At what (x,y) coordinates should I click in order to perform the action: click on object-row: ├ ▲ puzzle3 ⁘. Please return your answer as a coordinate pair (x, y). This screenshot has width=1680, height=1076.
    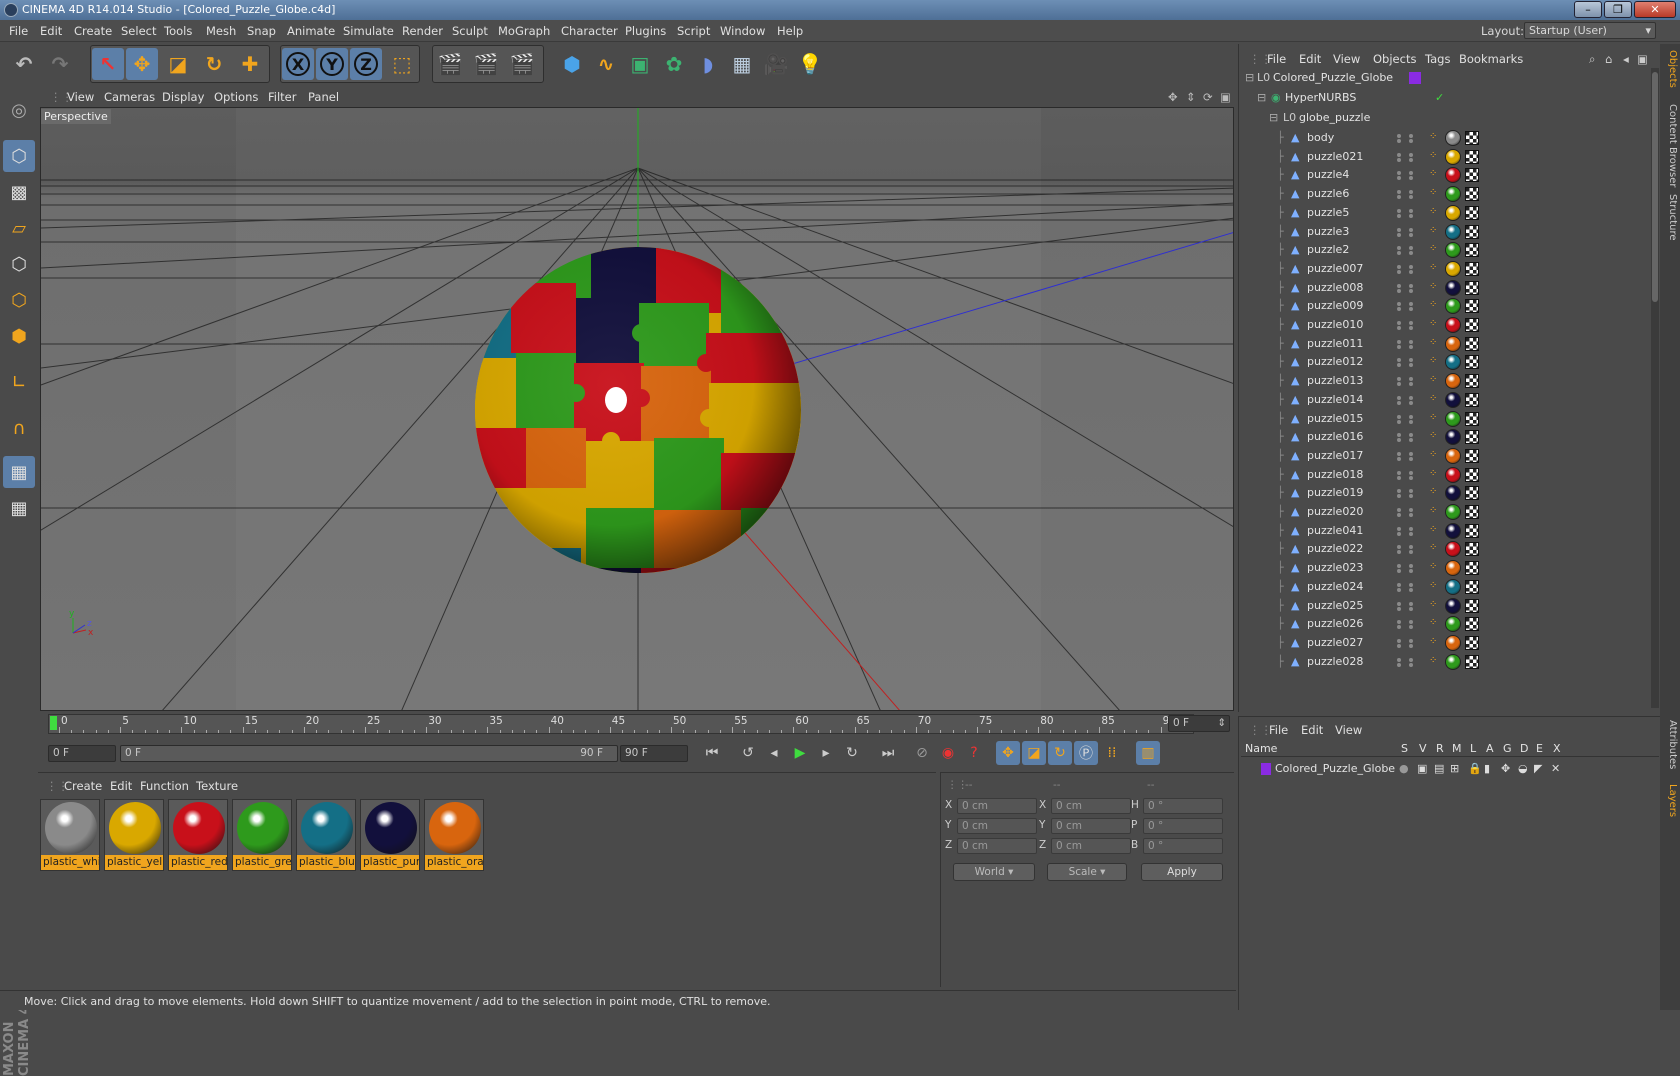
    Looking at the image, I should click on (1449, 232).